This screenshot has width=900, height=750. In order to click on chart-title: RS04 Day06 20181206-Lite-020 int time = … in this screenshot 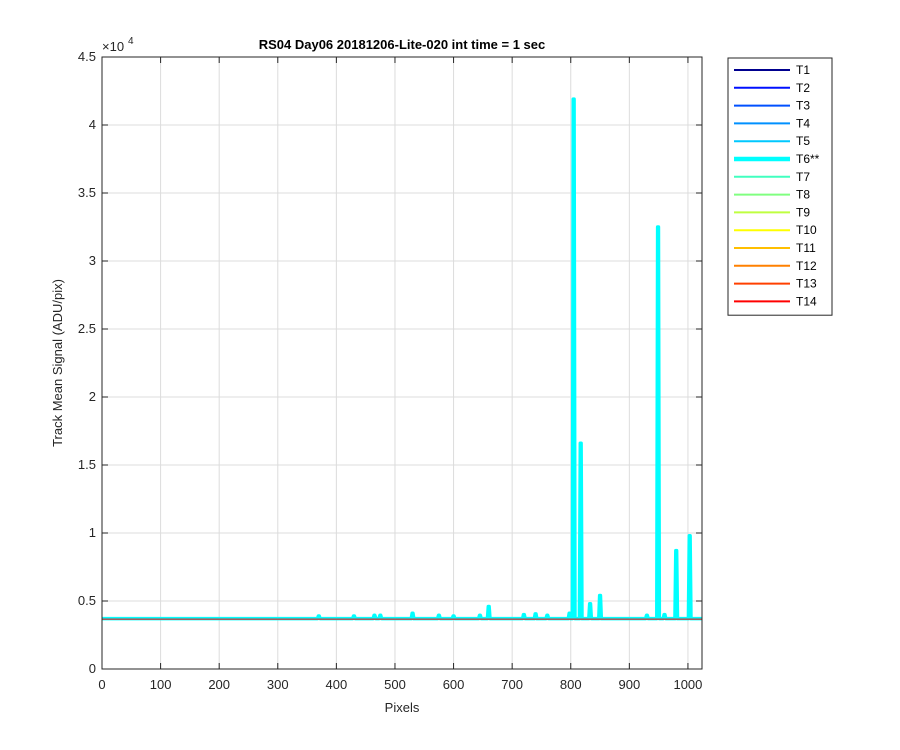, I will do `click(402, 44)`.